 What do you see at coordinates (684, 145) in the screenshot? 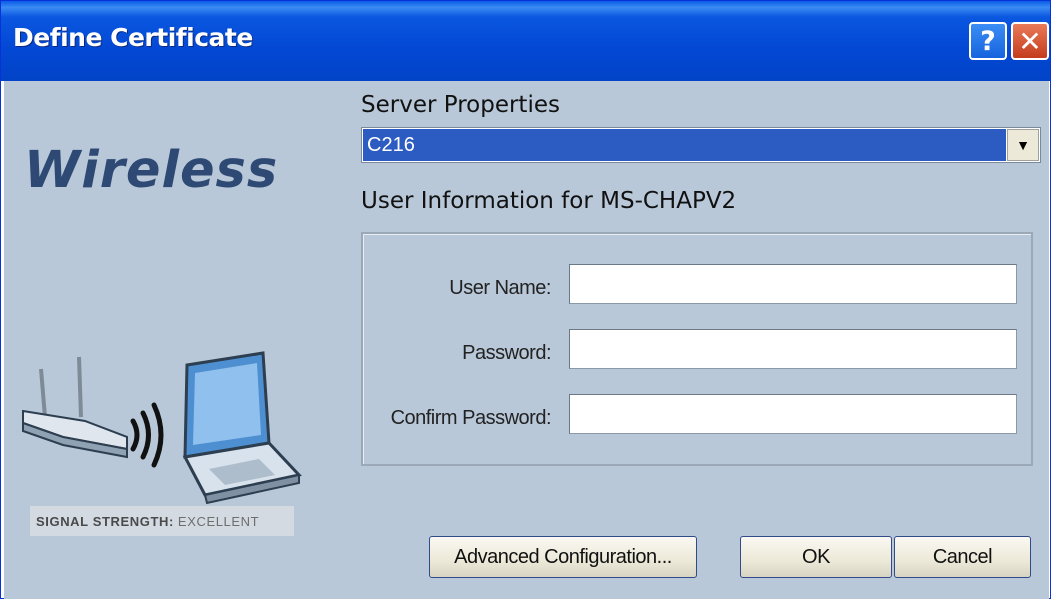
I see `server-select-value: C216` at bounding box center [684, 145].